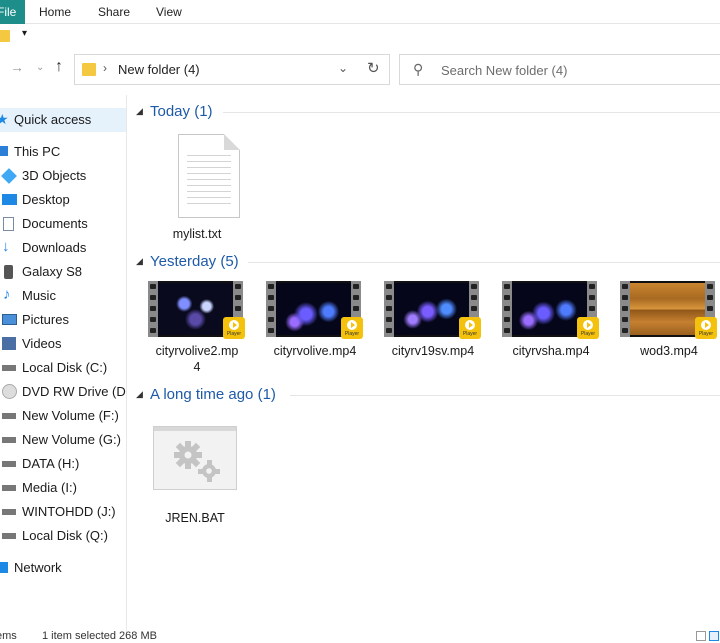 Image resolution: width=720 pixels, height=643 pixels. What do you see at coordinates (9, 199) in the screenshot?
I see `desktop-icon` at bounding box center [9, 199].